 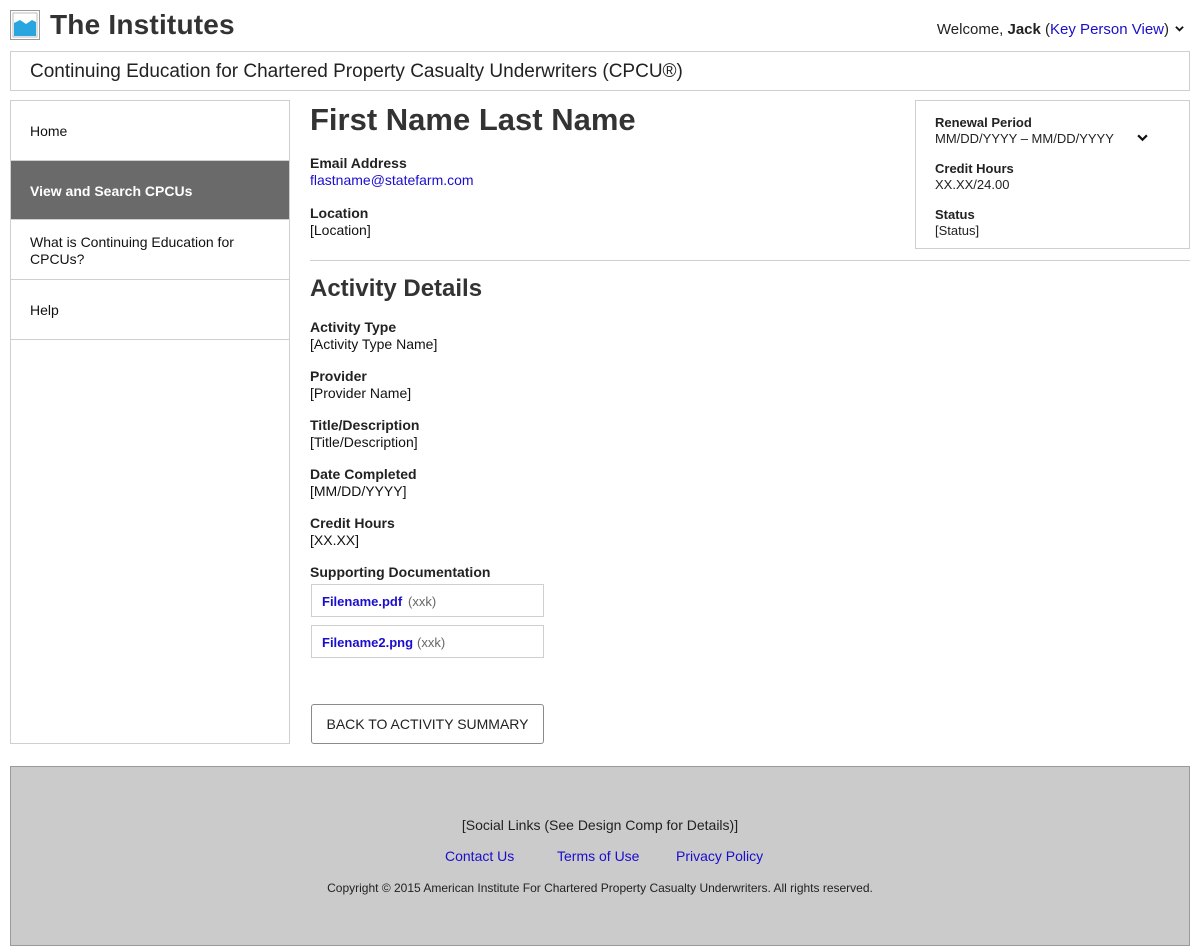 What do you see at coordinates (374, 344) in the screenshot?
I see `activity-type-value: [Activity Type Name]` at bounding box center [374, 344].